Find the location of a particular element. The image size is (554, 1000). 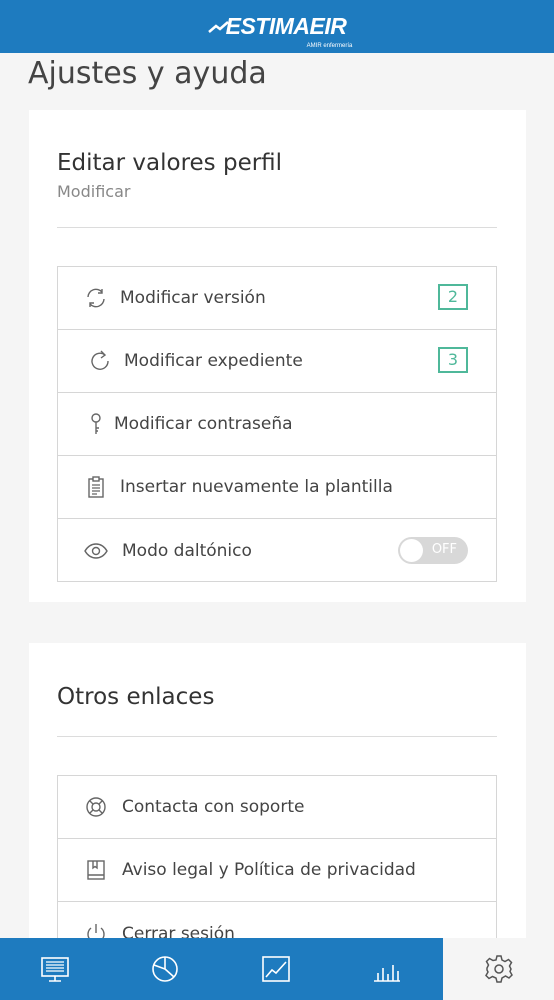

legal-privacy-label: Aviso legal y Política de privacidad is located at coordinates (269, 870).